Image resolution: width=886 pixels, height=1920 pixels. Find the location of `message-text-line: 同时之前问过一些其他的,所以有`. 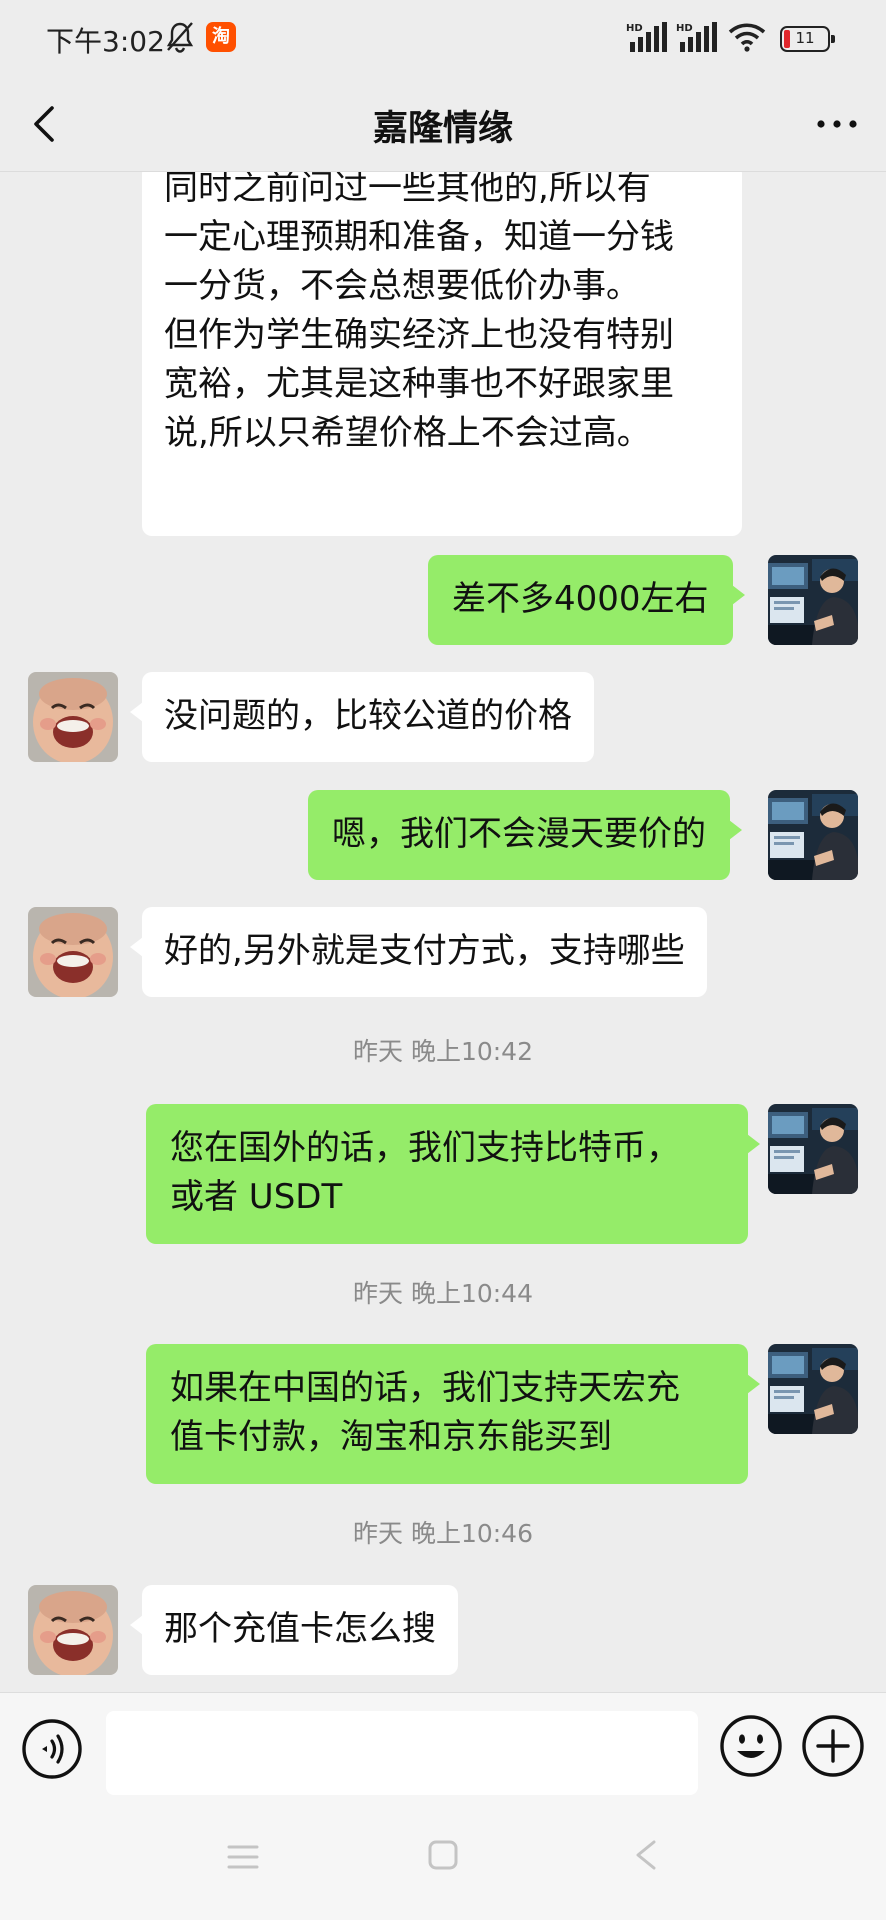

message-text-line: 同时之前问过一些其他的,所以有 is located at coordinates (407, 190).